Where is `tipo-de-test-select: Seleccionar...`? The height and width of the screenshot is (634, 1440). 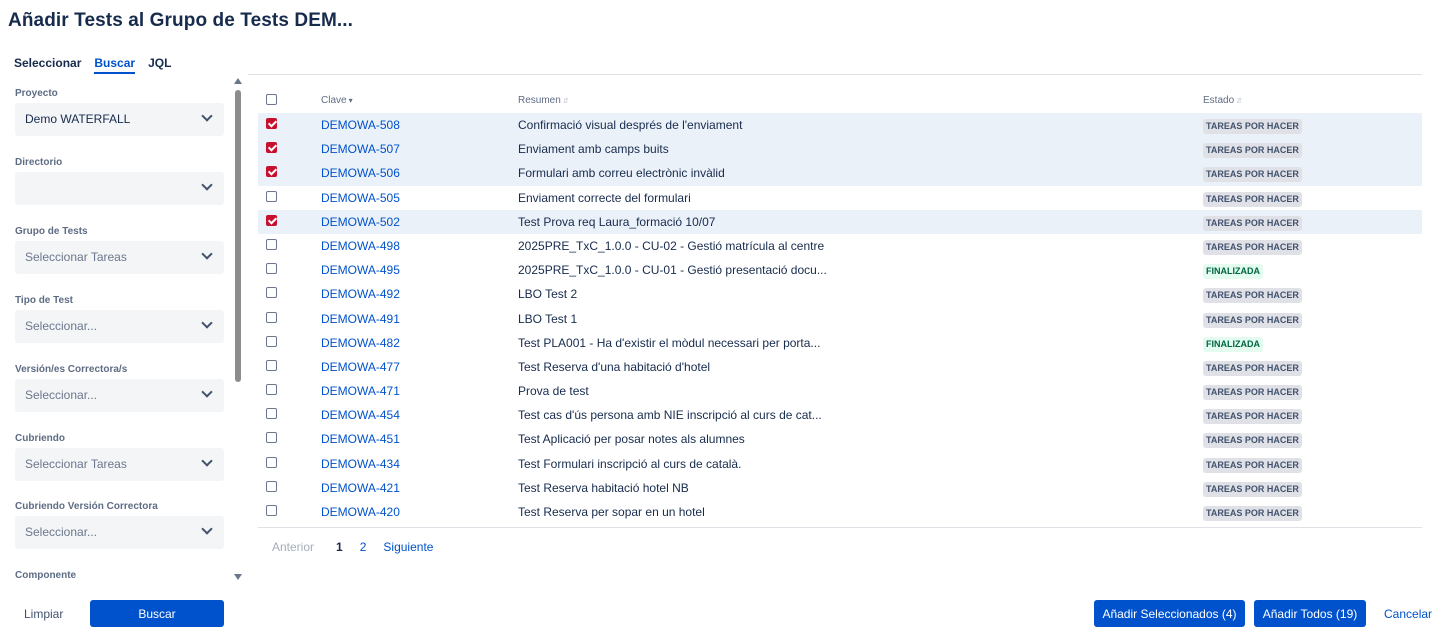 tipo-de-test-select: Seleccionar... is located at coordinates (119, 326).